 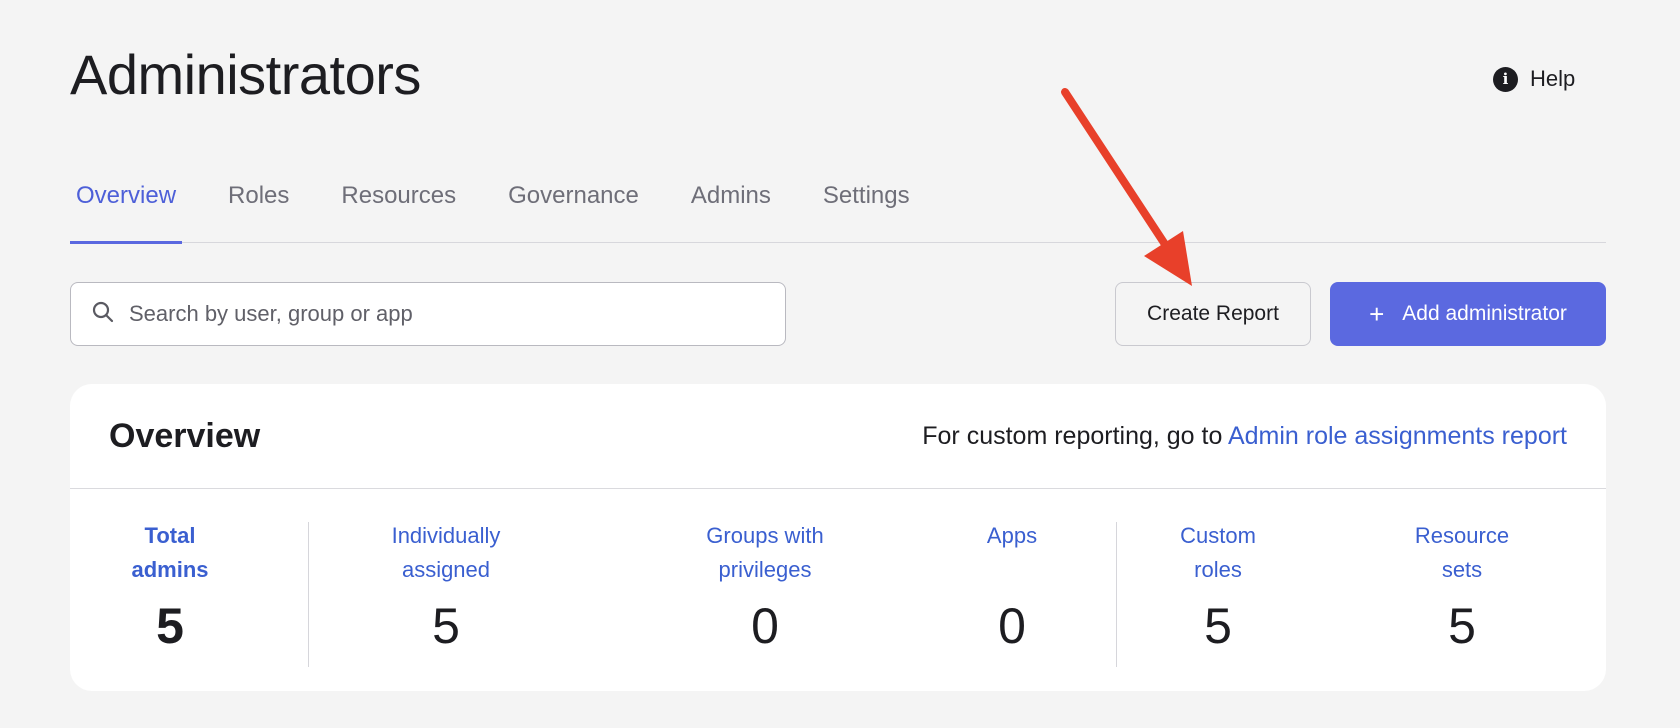 I want to click on search-box, so click(x=428, y=314).